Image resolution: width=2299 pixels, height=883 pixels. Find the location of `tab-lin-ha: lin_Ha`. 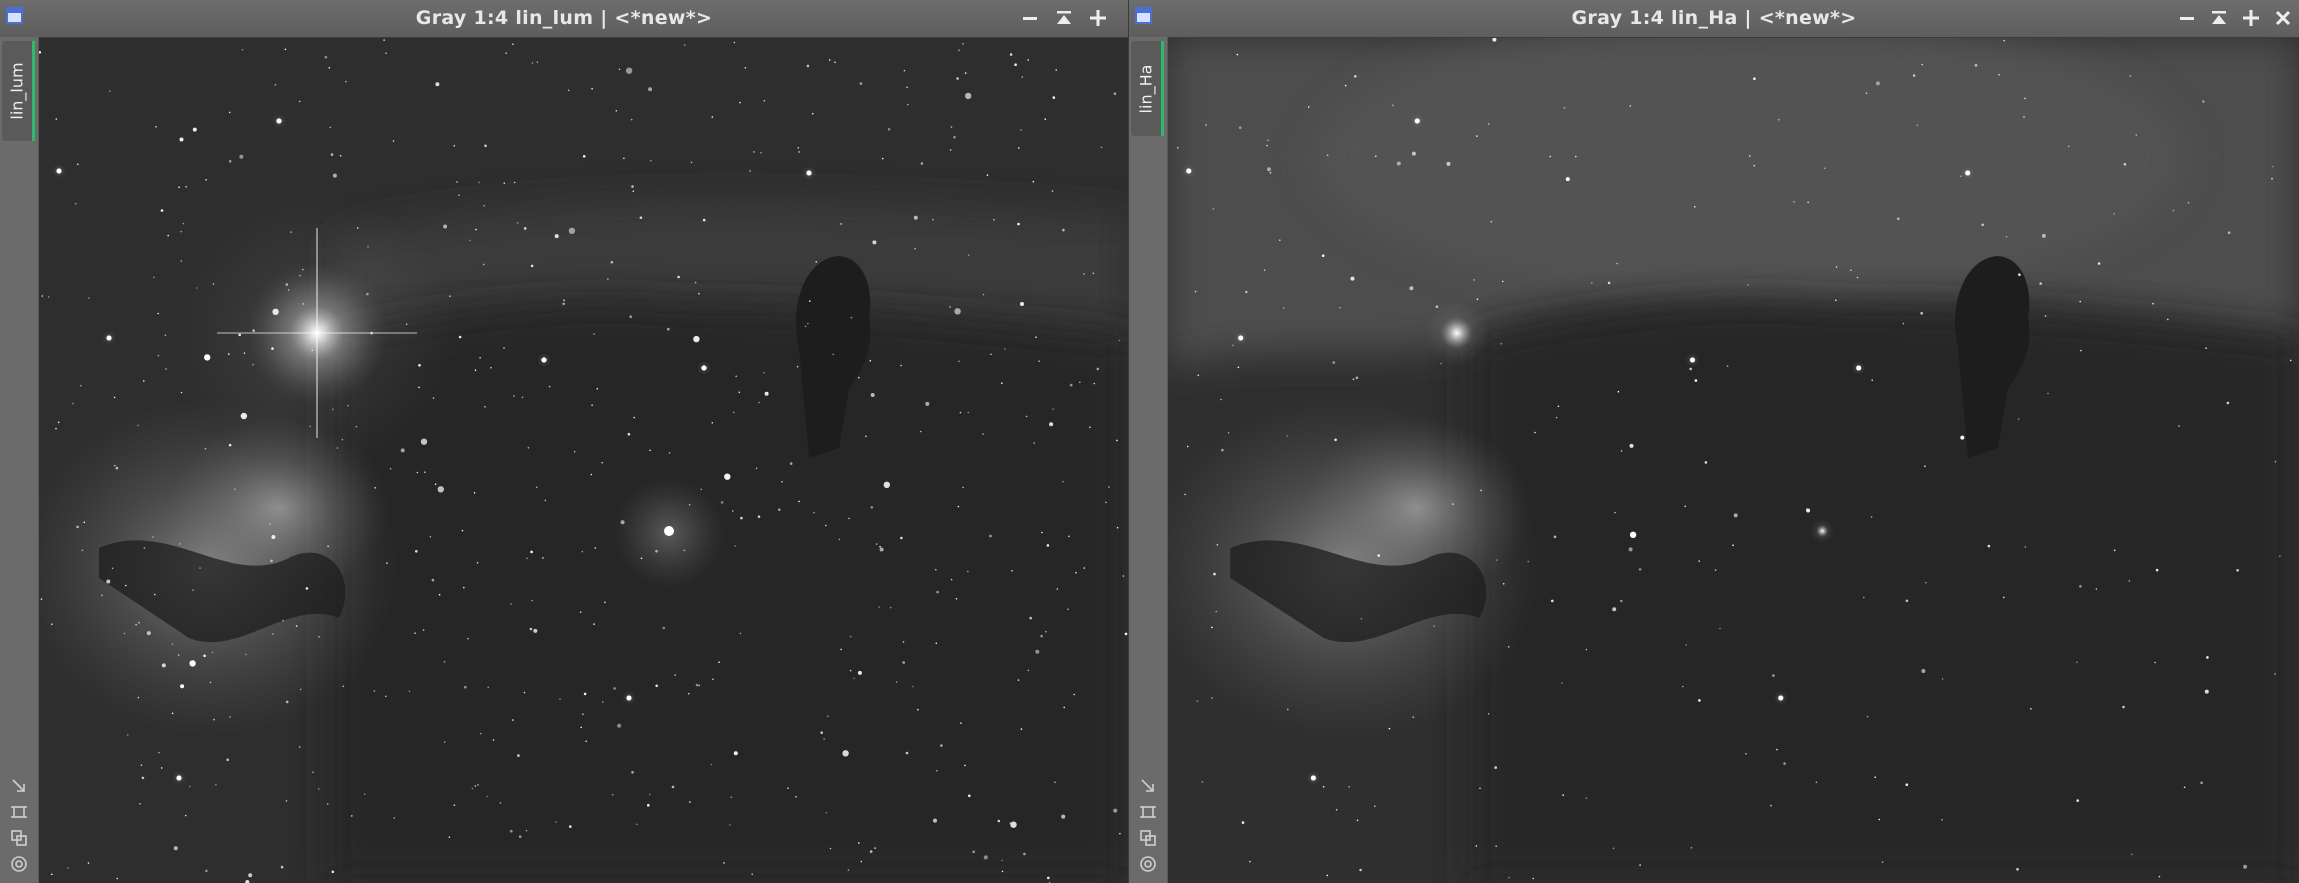

tab-lin-ha: lin_Ha is located at coordinates (1147, 88).